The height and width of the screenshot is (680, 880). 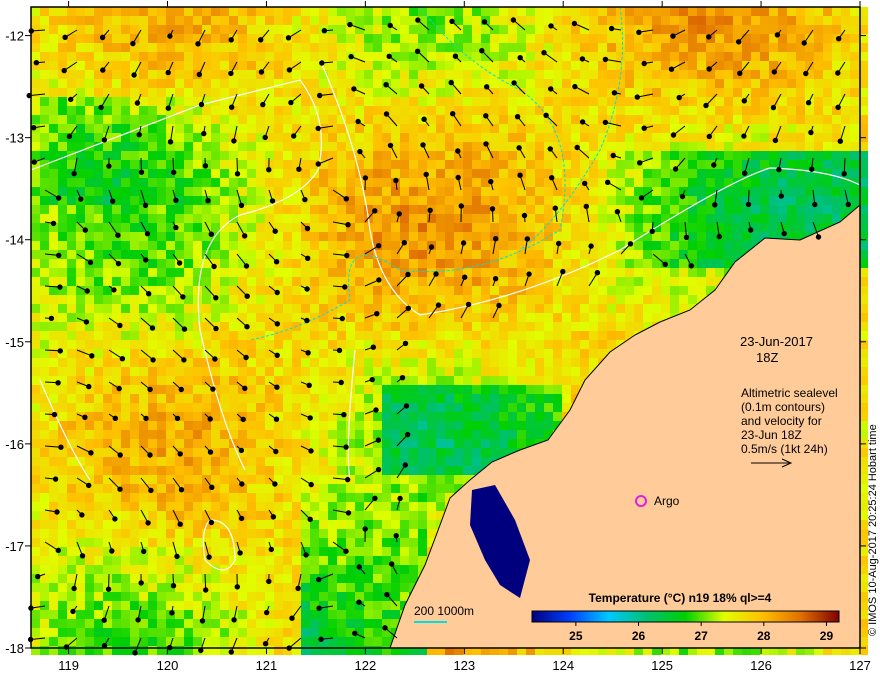 What do you see at coordinates (827, 636) in the screenshot?
I see `colorbar-tick-label: 29` at bounding box center [827, 636].